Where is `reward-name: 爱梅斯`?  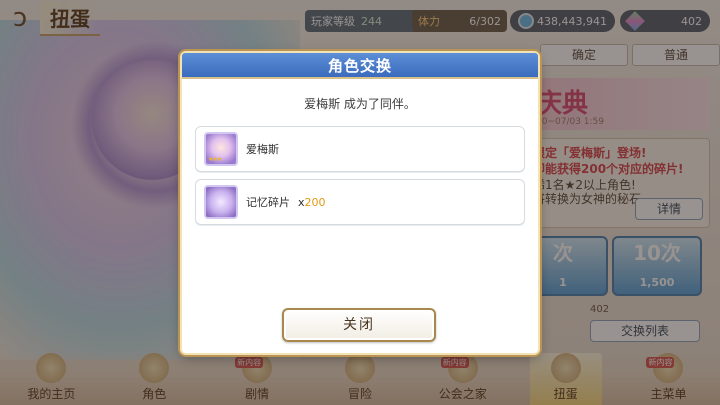 reward-name: 爱梅斯 is located at coordinates (262, 149).